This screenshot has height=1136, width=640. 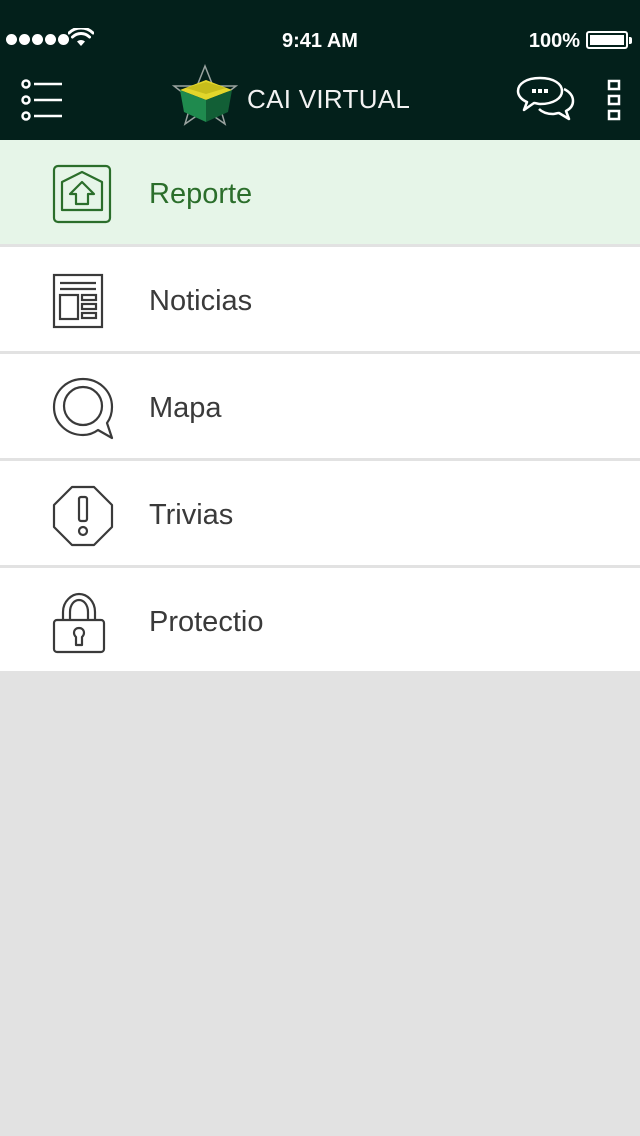 I want to click on padlock-icon, so click(x=79, y=623).